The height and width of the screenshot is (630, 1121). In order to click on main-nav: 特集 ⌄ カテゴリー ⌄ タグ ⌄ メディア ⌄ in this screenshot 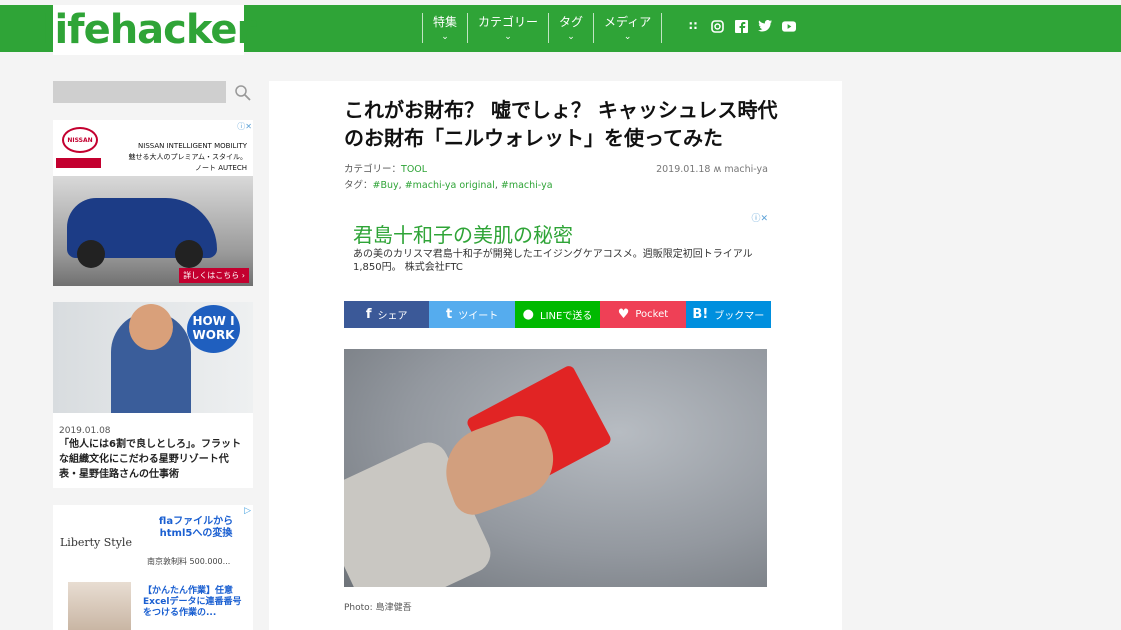, I will do `click(542, 30)`.